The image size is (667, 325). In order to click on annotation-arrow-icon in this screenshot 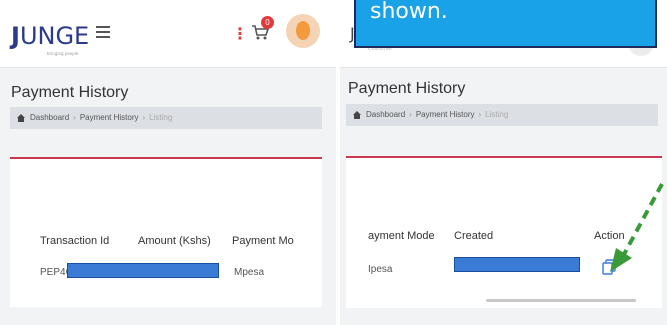, I will do `click(637, 227)`.